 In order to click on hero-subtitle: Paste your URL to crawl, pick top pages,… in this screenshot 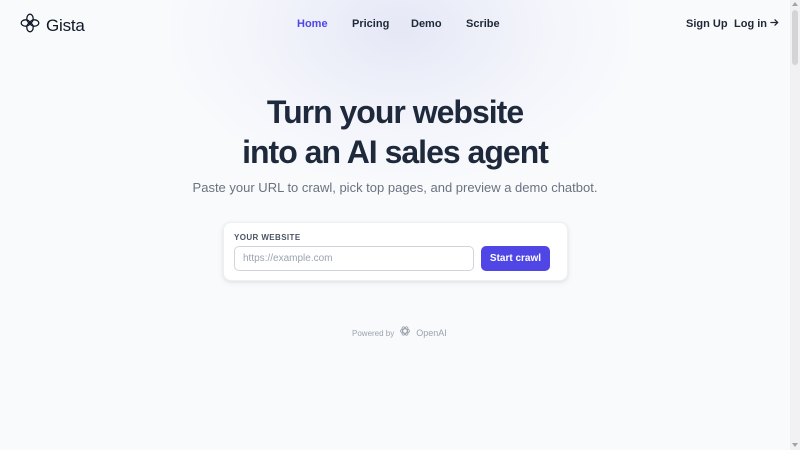, I will do `click(395, 187)`.